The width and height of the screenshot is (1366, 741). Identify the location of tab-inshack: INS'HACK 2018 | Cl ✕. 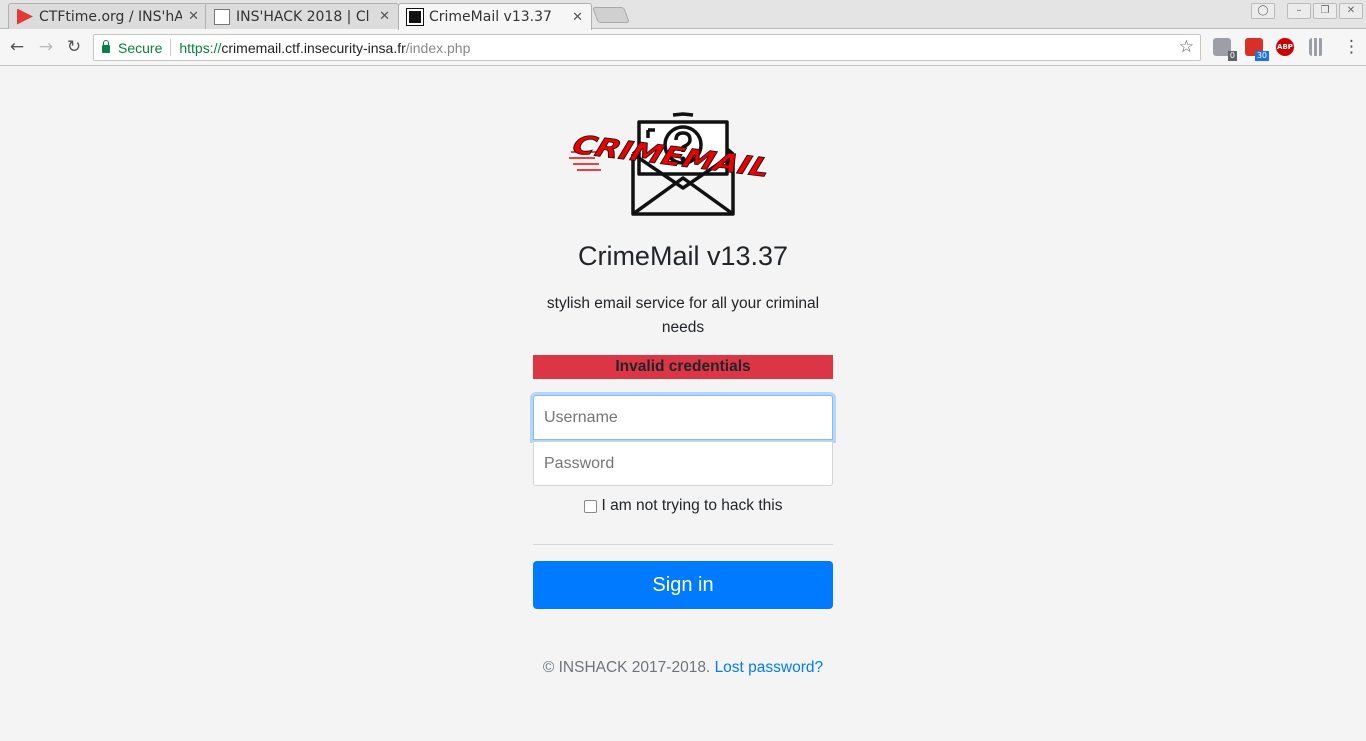
(302, 16).